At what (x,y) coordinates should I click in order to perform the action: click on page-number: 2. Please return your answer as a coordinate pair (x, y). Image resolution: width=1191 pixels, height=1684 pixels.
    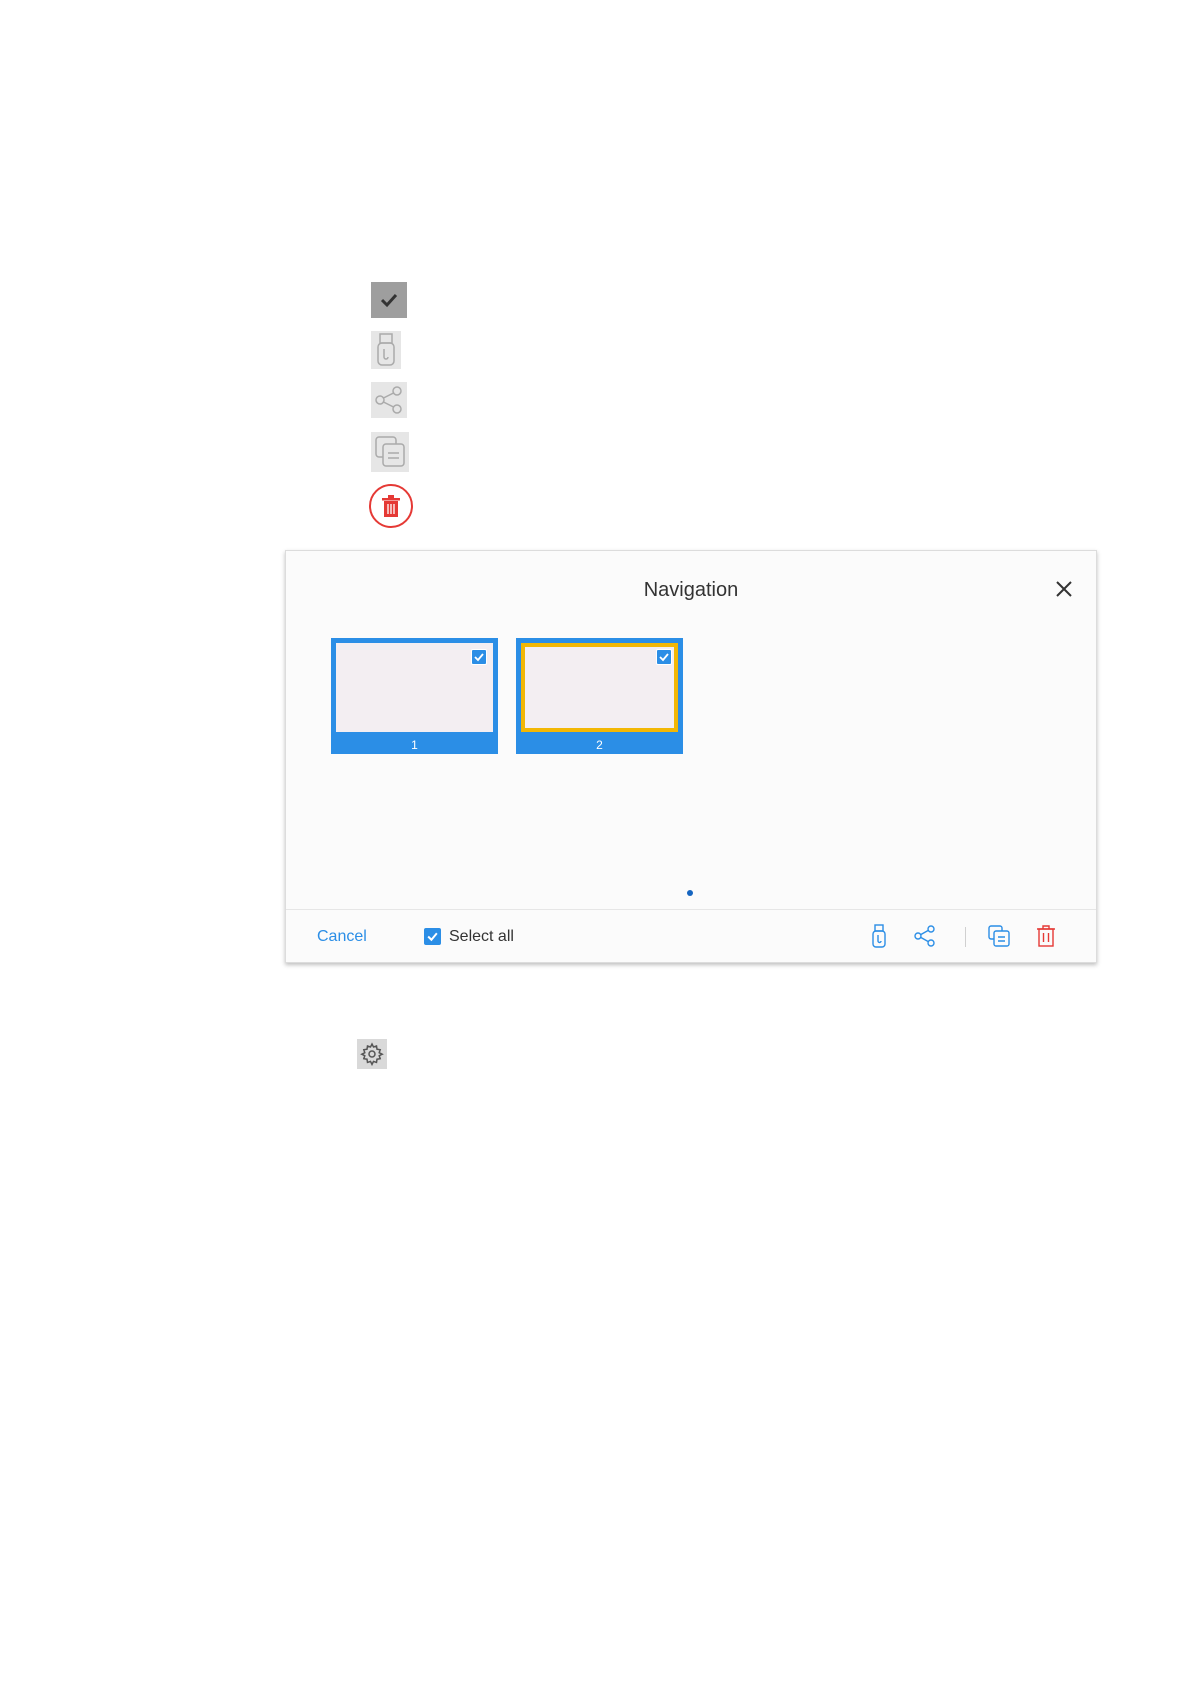
    Looking at the image, I should click on (599, 745).